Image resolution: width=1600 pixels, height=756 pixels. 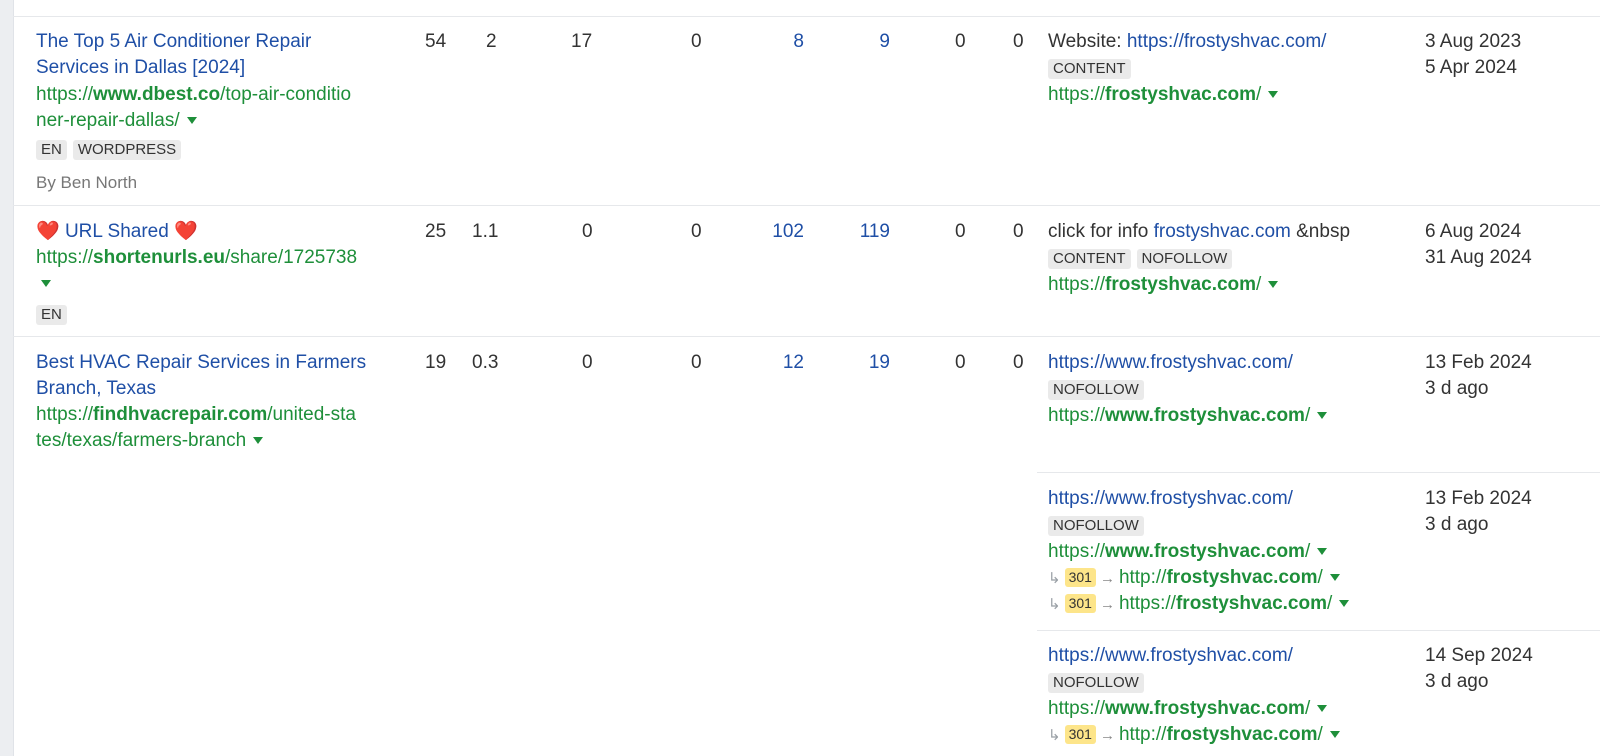 I want to click on first-seen-date: 14 Sep 2024, so click(x=1479, y=655).